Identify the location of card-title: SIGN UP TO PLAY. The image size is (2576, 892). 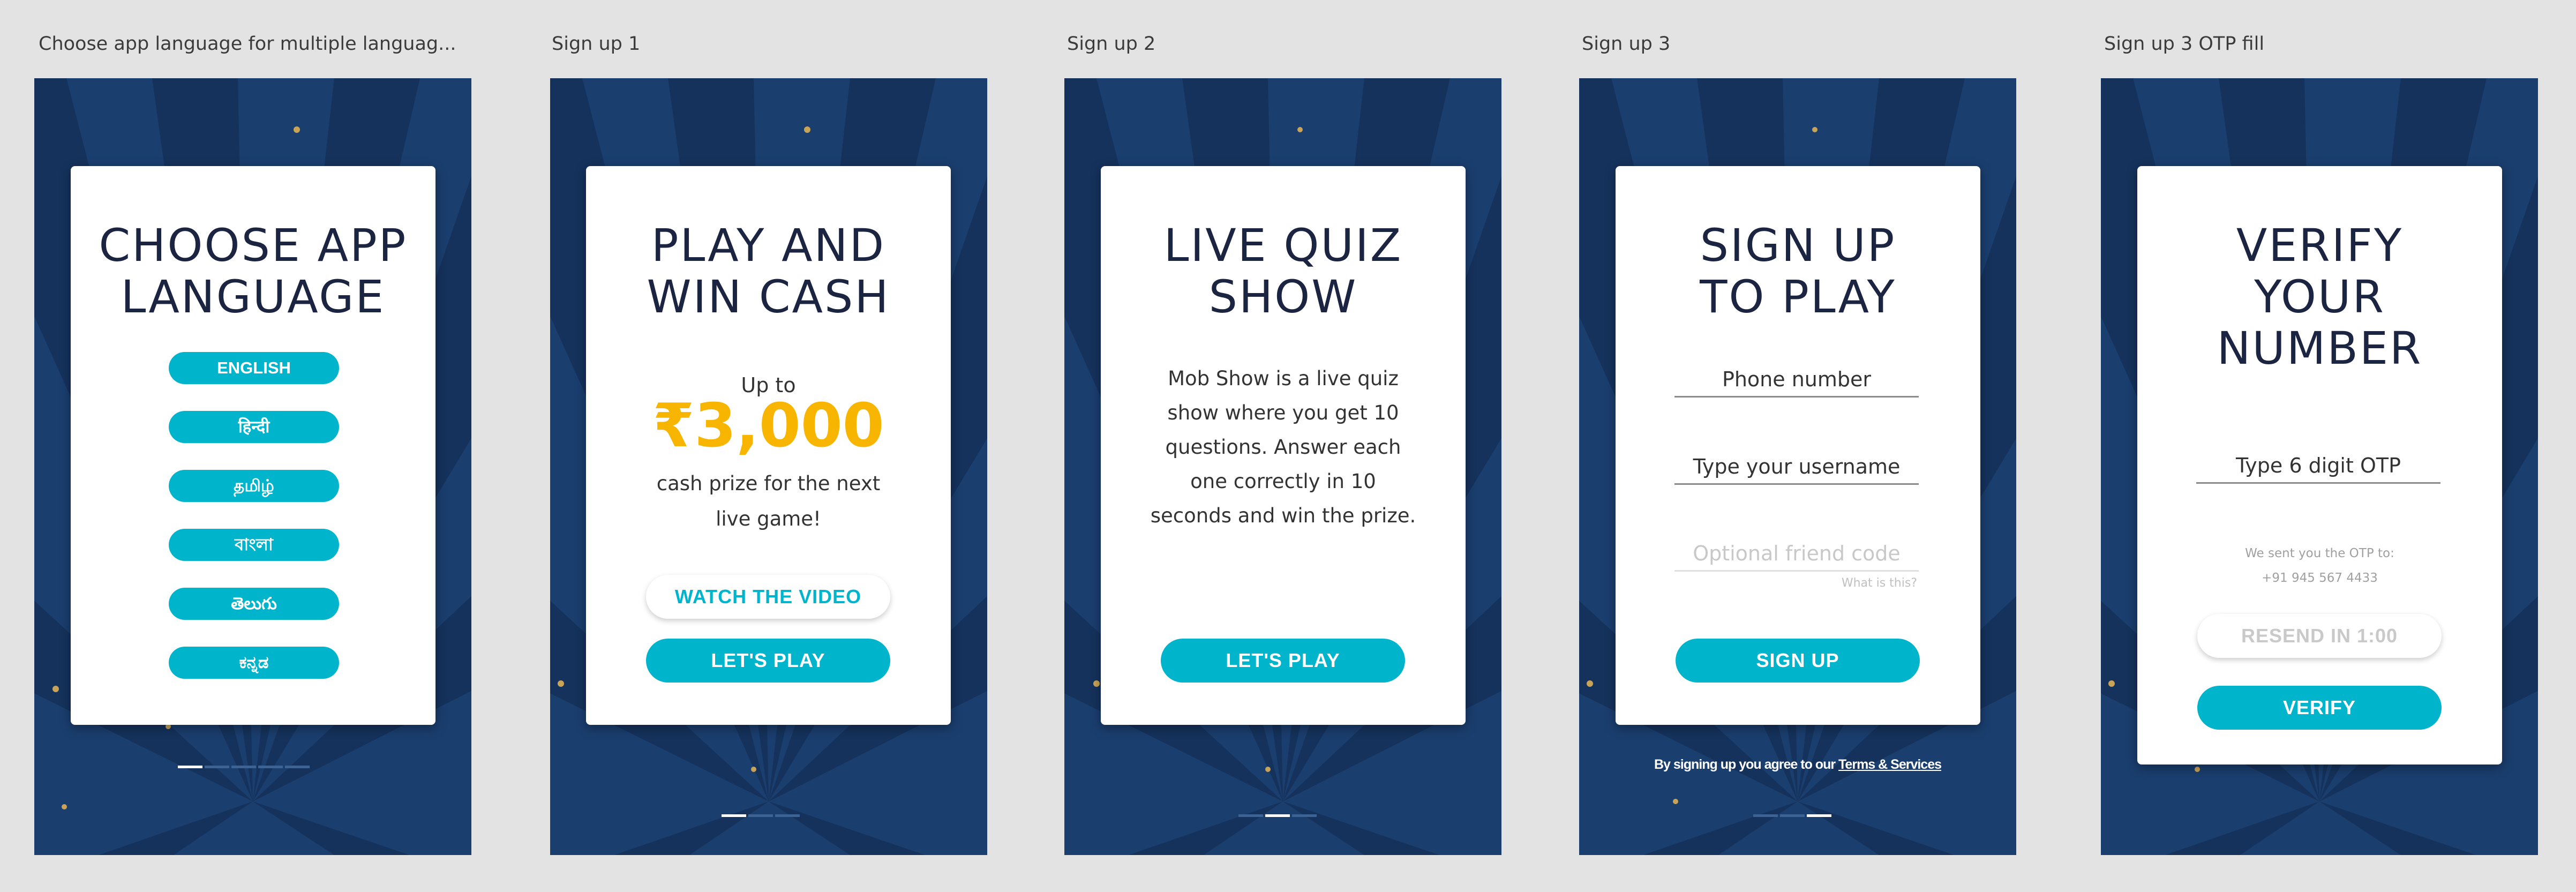
(1798, 271).